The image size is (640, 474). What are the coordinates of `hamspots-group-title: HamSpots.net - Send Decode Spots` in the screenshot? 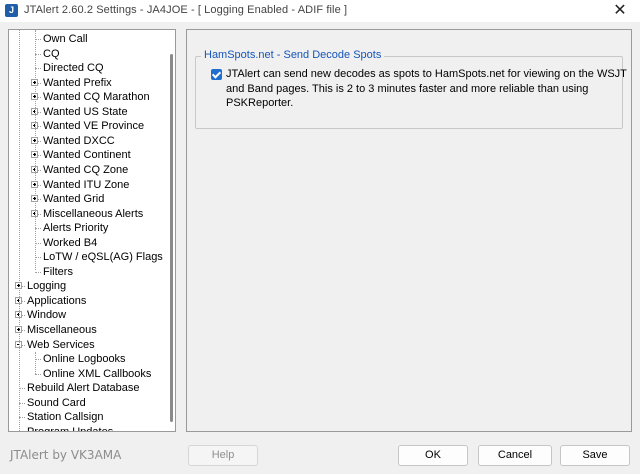 It's located at (293, 55).